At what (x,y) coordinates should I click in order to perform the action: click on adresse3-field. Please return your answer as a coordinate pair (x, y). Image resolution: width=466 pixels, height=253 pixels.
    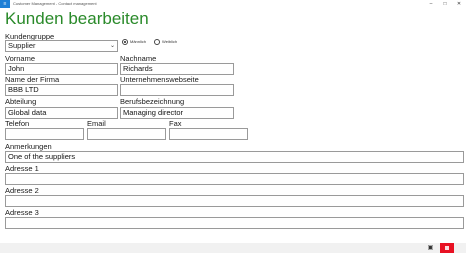
    Looking at the image, I should click on (234, 223).